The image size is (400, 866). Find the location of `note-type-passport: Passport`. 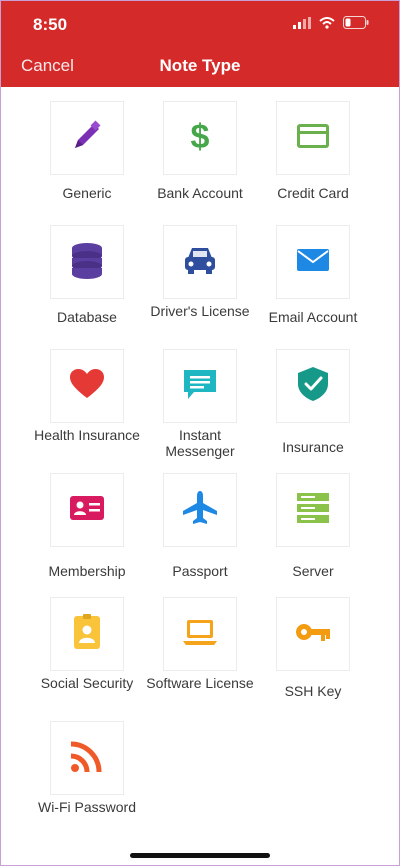

note-type-passport: Passport is located at coordinates (200, 526).